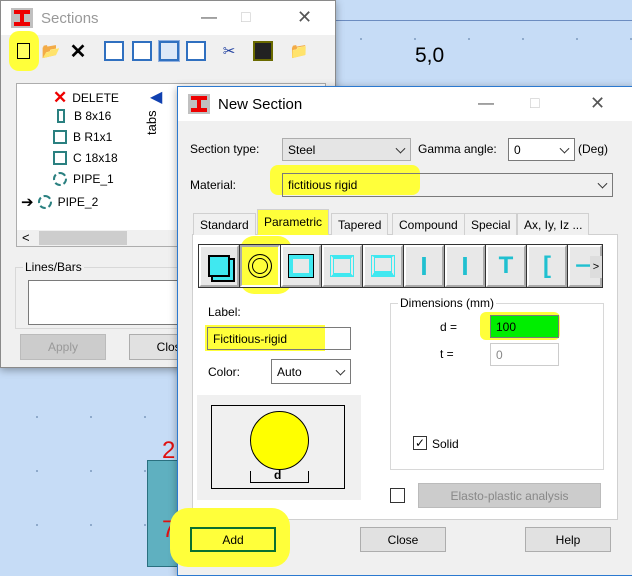 The image size is (632, 576). I want to click on shape-rect-tube-button, so click(301, 266).